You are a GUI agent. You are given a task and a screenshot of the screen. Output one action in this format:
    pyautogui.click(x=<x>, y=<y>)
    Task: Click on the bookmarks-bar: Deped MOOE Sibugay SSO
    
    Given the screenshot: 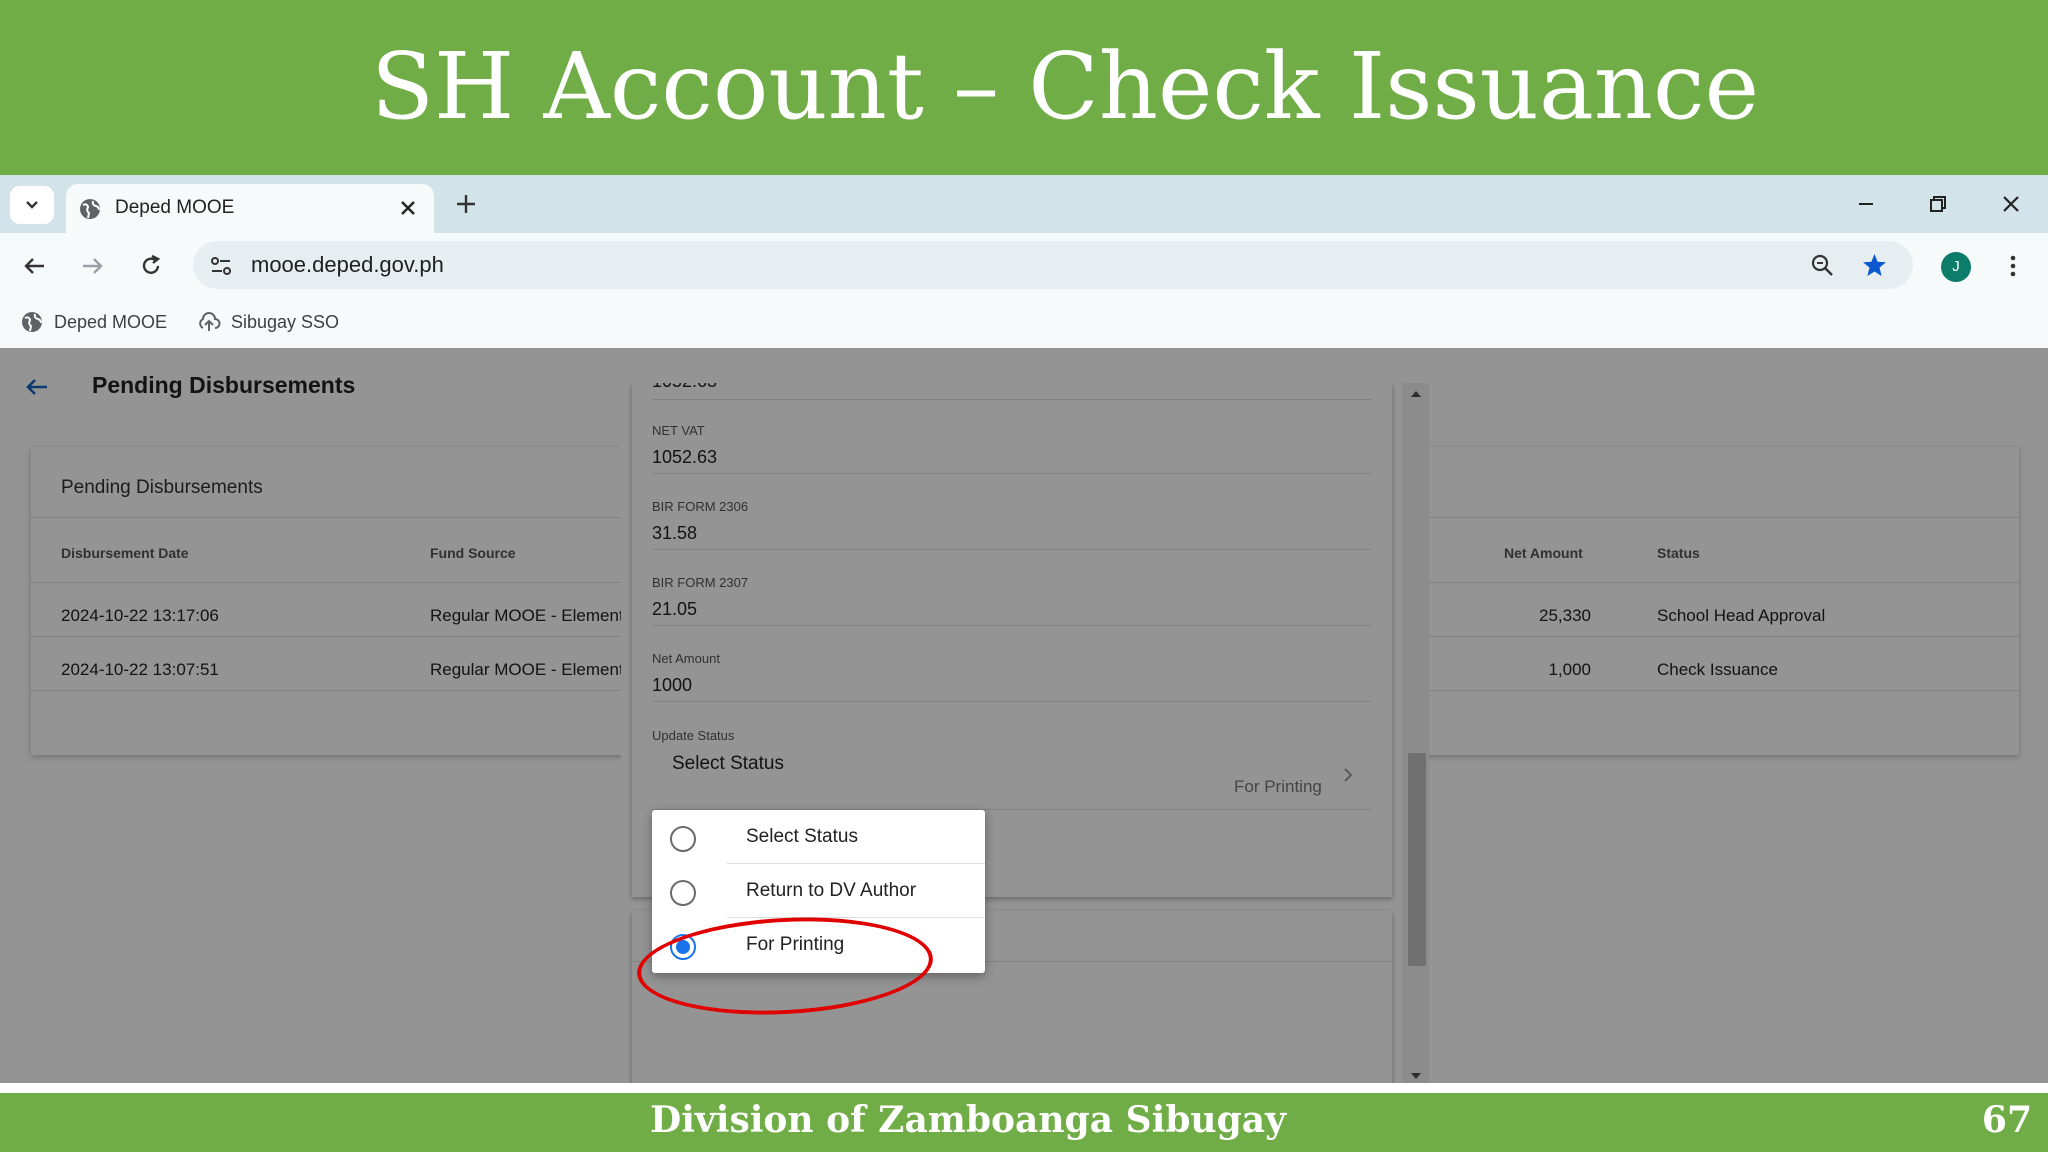 What is the action you would take?
    pyautogui.click(x=1024, y=323)
    